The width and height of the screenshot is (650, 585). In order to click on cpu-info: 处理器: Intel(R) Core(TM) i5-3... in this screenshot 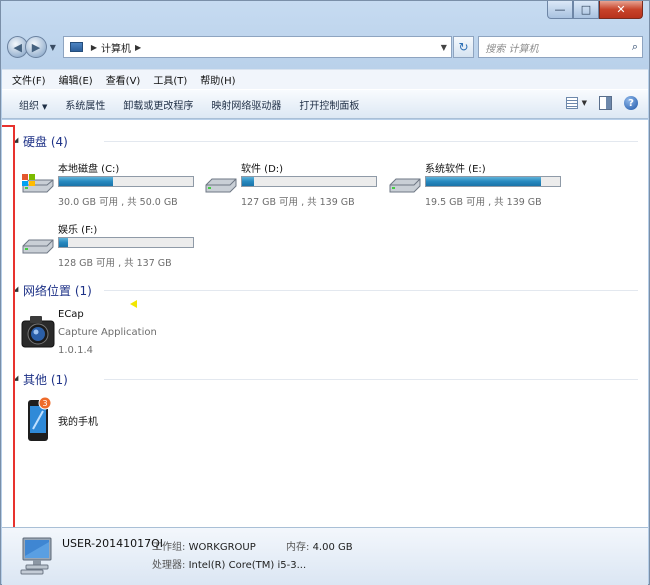, I will do `click(229, 563)`.